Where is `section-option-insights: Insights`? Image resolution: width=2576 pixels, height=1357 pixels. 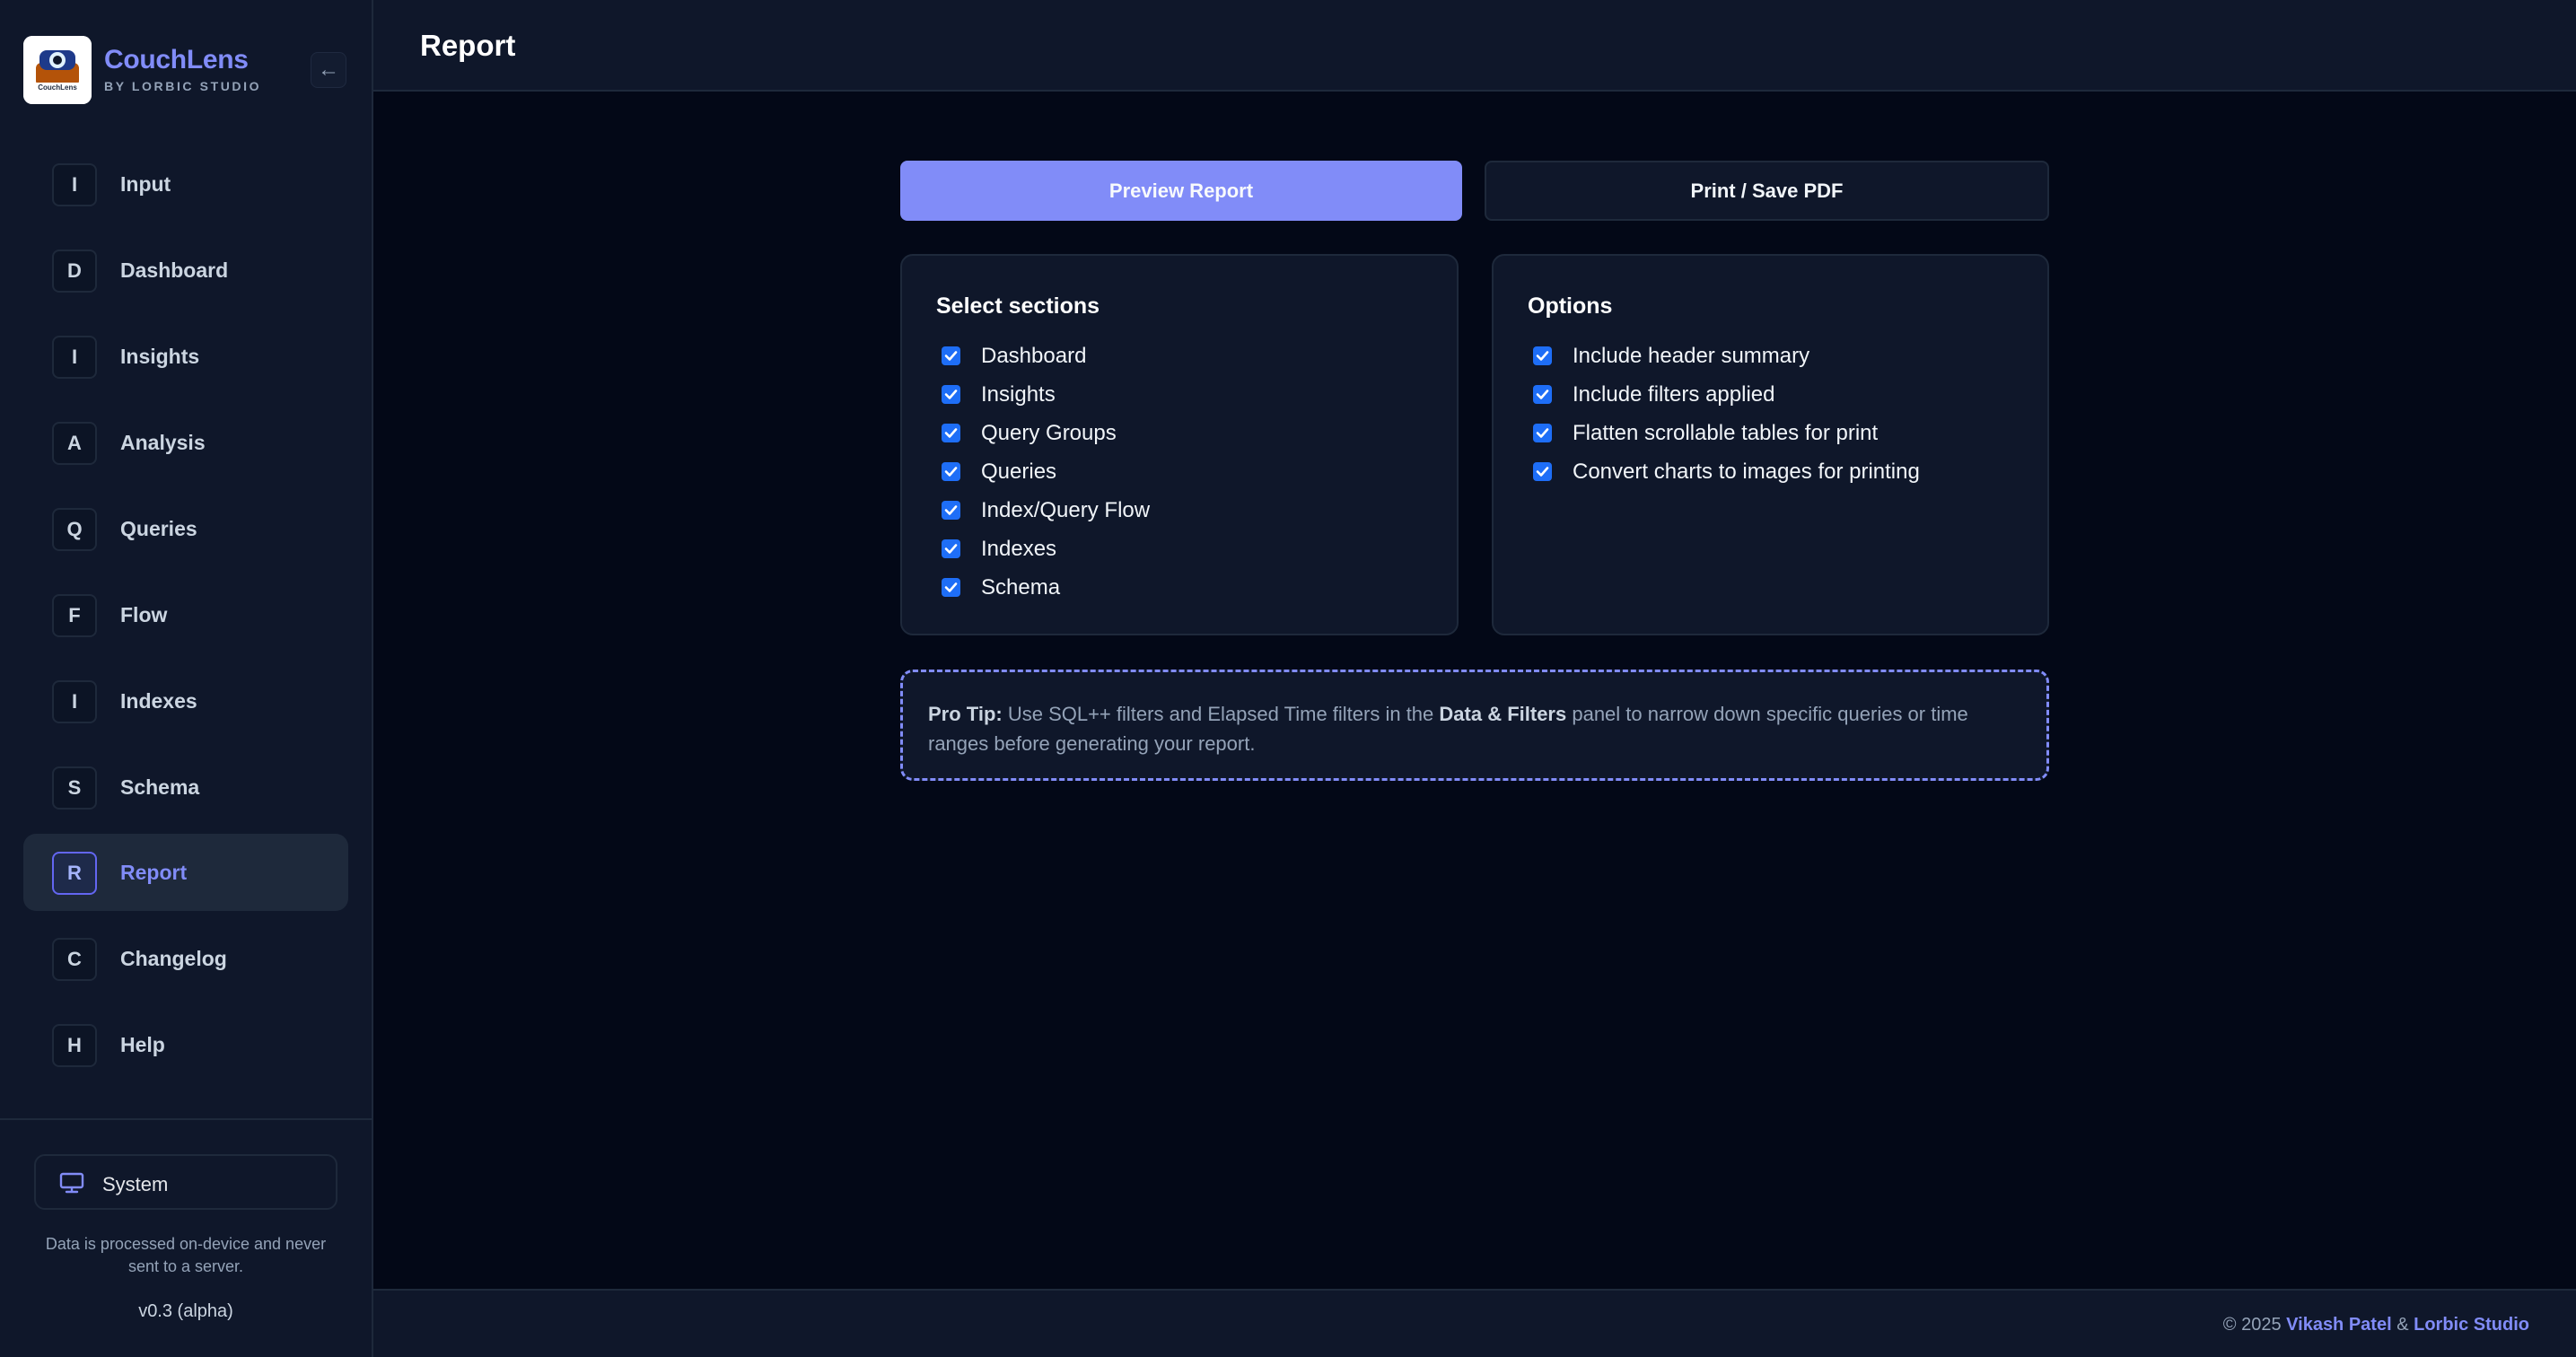 section-option-insights: Insights is located at coordinates (1193, 394).